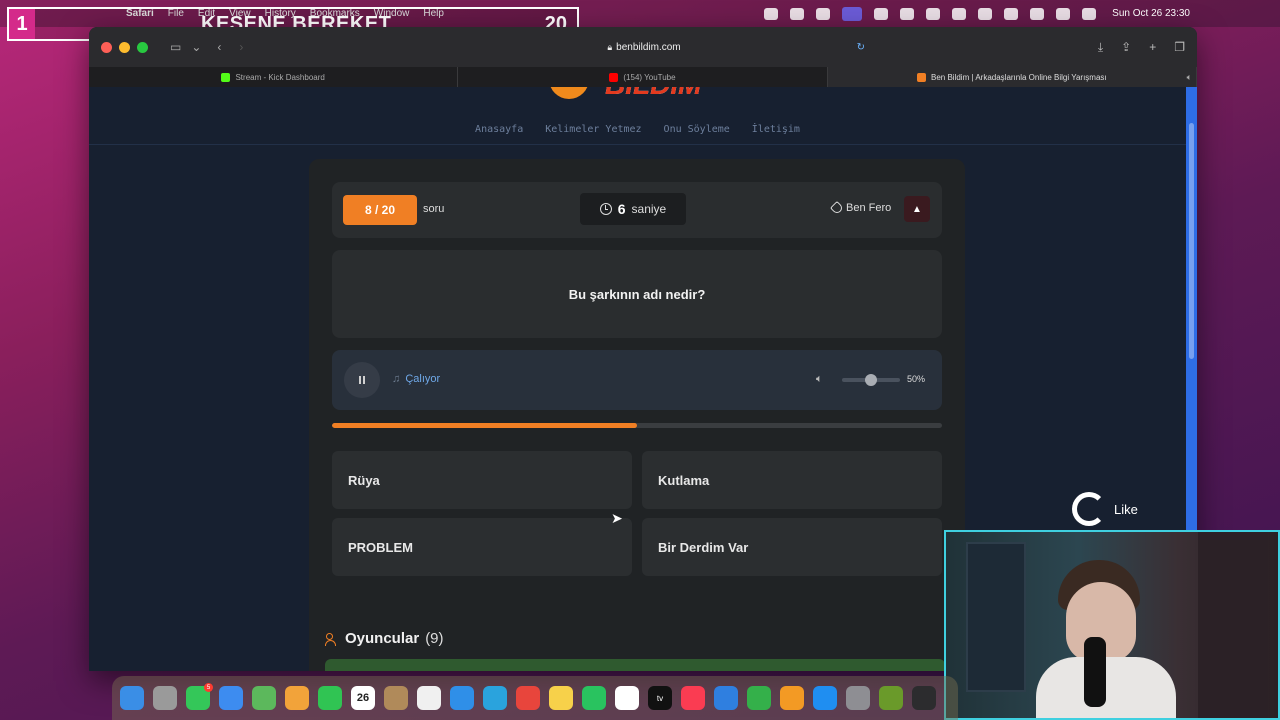 Image resolution: width=1280 pixels, height=720 pixels. I want to click on report-button: ▲, so click(917, 209).